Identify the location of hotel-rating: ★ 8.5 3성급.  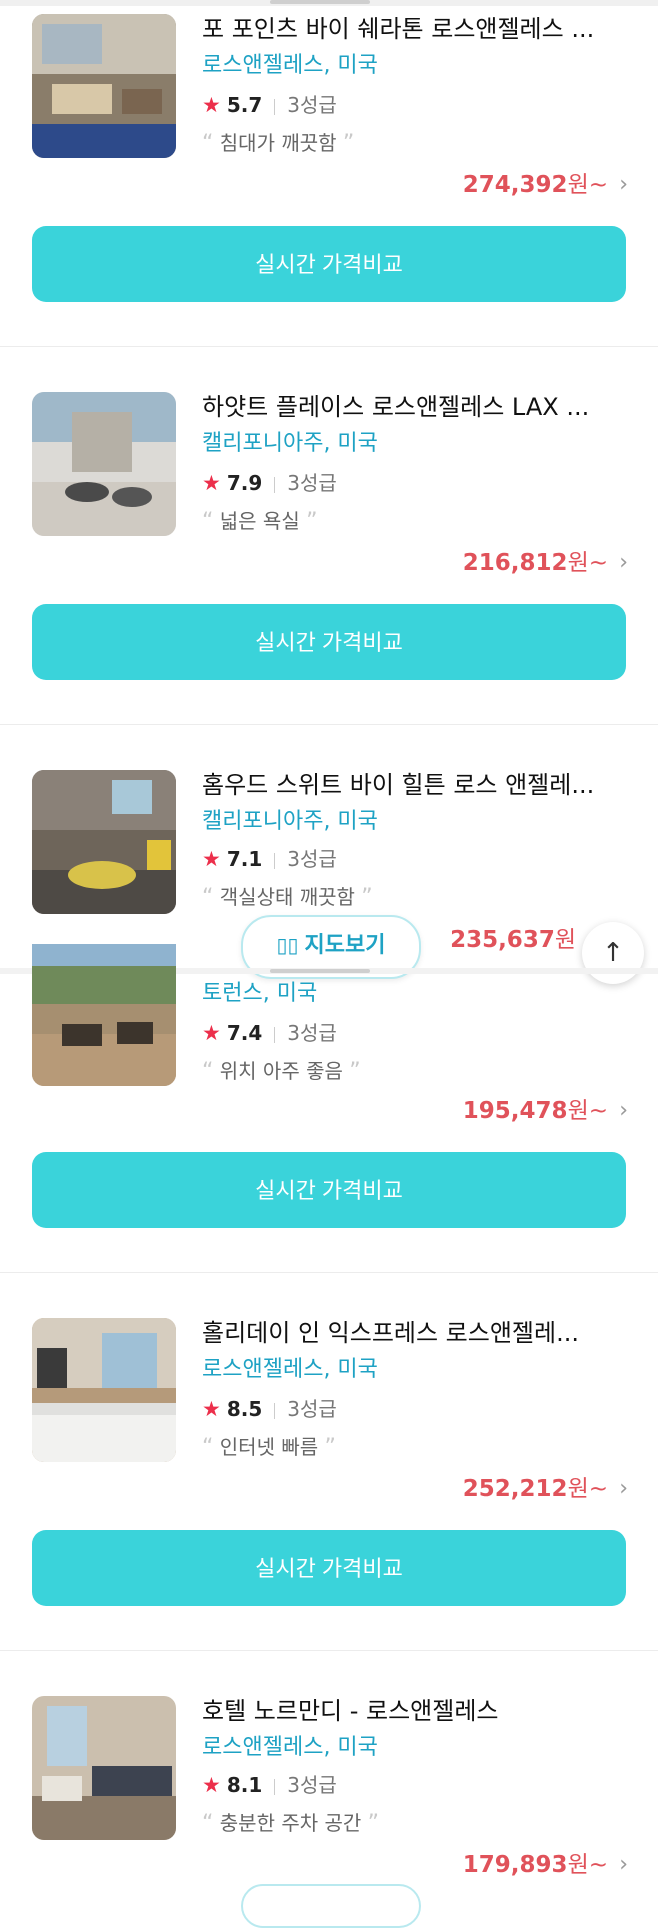
(269, 1409).